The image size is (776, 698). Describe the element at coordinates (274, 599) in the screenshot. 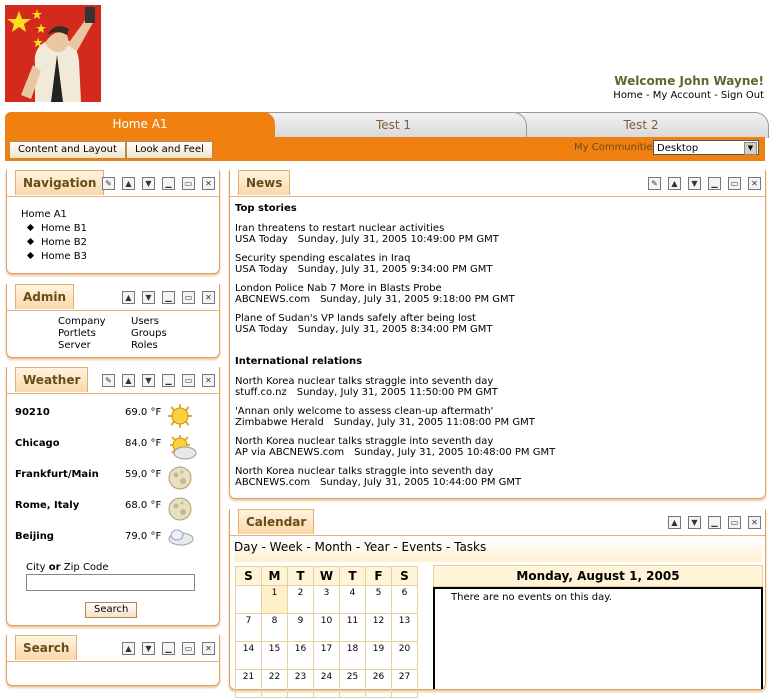

I see `day-cell-selected: 1` at that location.